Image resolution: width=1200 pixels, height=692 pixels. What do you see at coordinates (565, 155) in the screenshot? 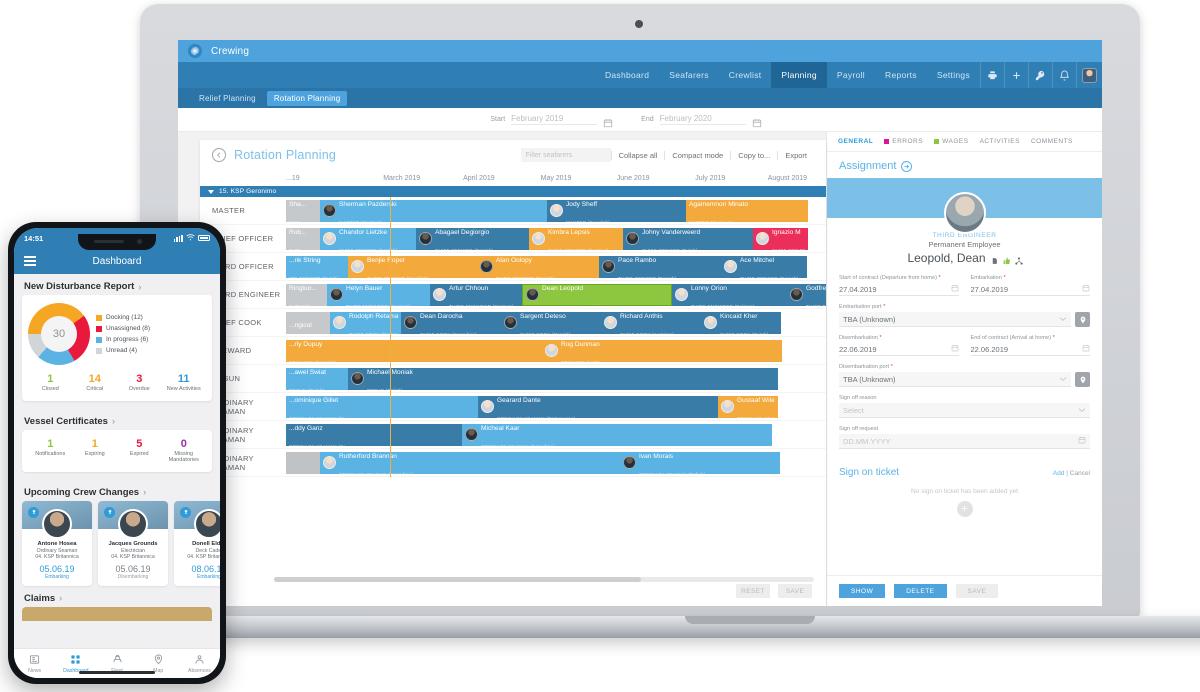
I see `filter-seafarers-input: Filter seafarers` at bounding box center [565, 155].